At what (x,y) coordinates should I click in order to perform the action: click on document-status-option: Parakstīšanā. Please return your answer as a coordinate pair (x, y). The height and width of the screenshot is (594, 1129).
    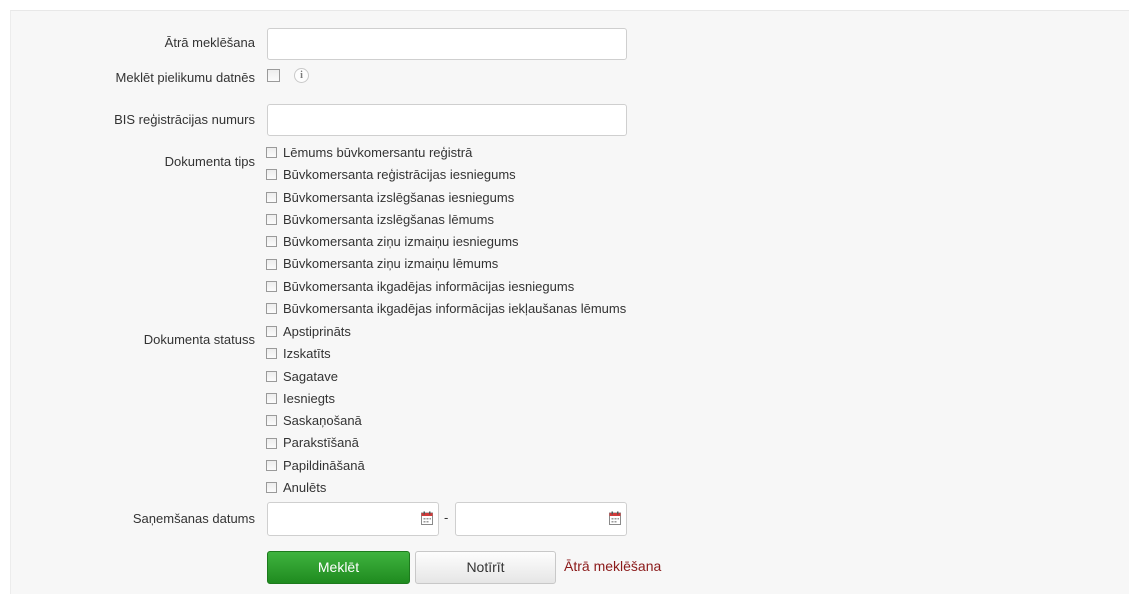
    Looking at the image, I should click on (315, 444).